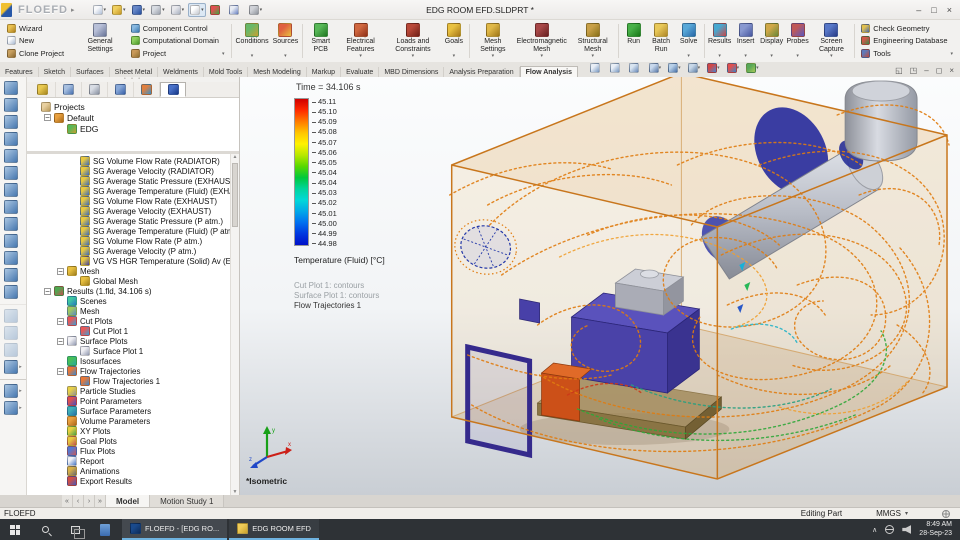  I want to click on ribbon-button: New▾, so click(38, 41).